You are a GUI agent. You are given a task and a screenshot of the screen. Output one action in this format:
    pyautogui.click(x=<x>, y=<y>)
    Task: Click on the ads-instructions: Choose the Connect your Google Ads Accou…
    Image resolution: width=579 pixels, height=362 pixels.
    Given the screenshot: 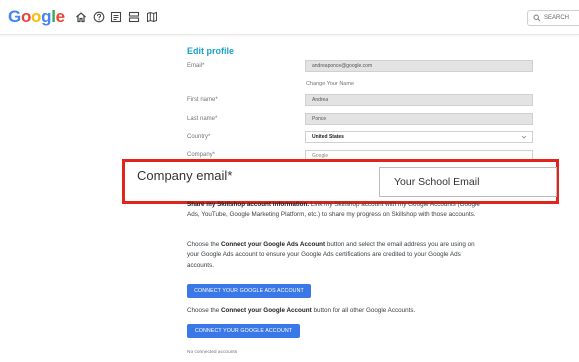 What is the action you would take?
    pyautogui.click(x=337, y=255)
    